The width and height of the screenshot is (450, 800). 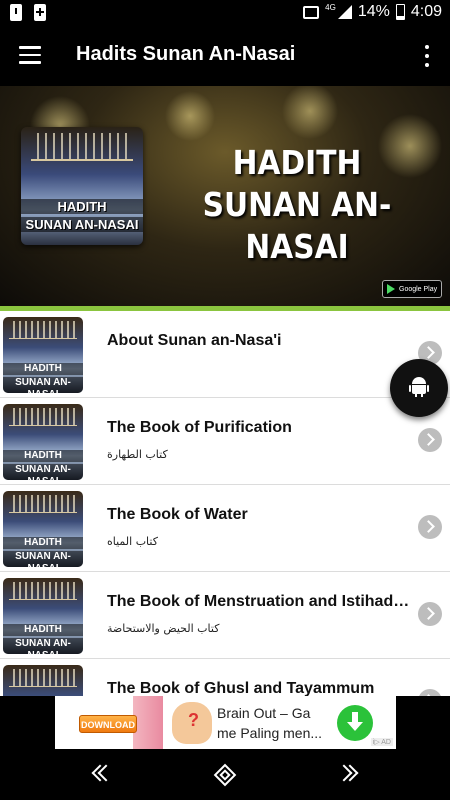 What do you see at coordinates (108, 724) in the screenshot?
I see `ad-download-button: DOWNLOAD` at bounding box center [108, 724].